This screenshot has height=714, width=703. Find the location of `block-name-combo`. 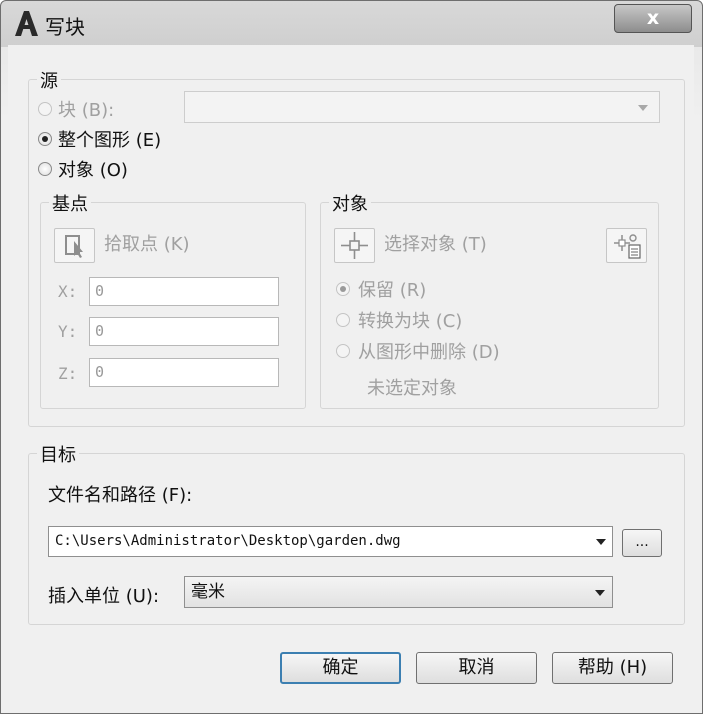

block-name-combo is located at coordinates (422, 107).